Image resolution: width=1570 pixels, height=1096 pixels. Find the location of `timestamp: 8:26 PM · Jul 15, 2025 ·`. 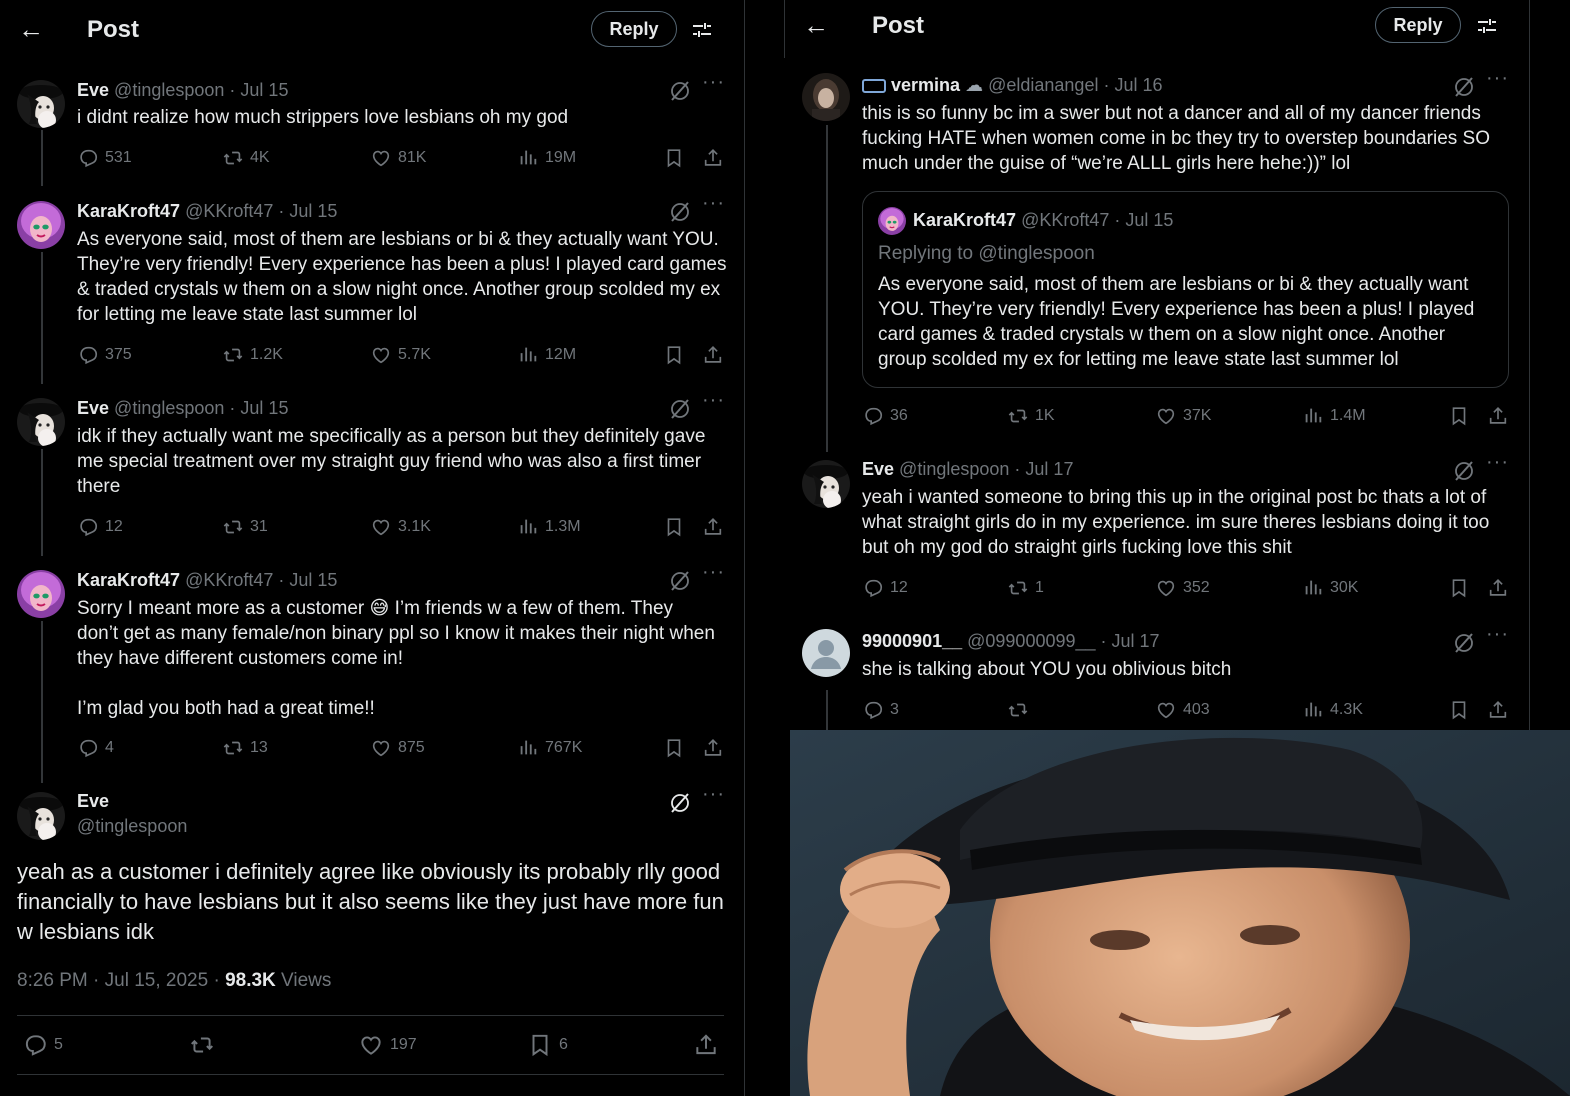

timestamp: 8:26 PM · Jul 15, 2025 · is located at coordinates (118, 980).